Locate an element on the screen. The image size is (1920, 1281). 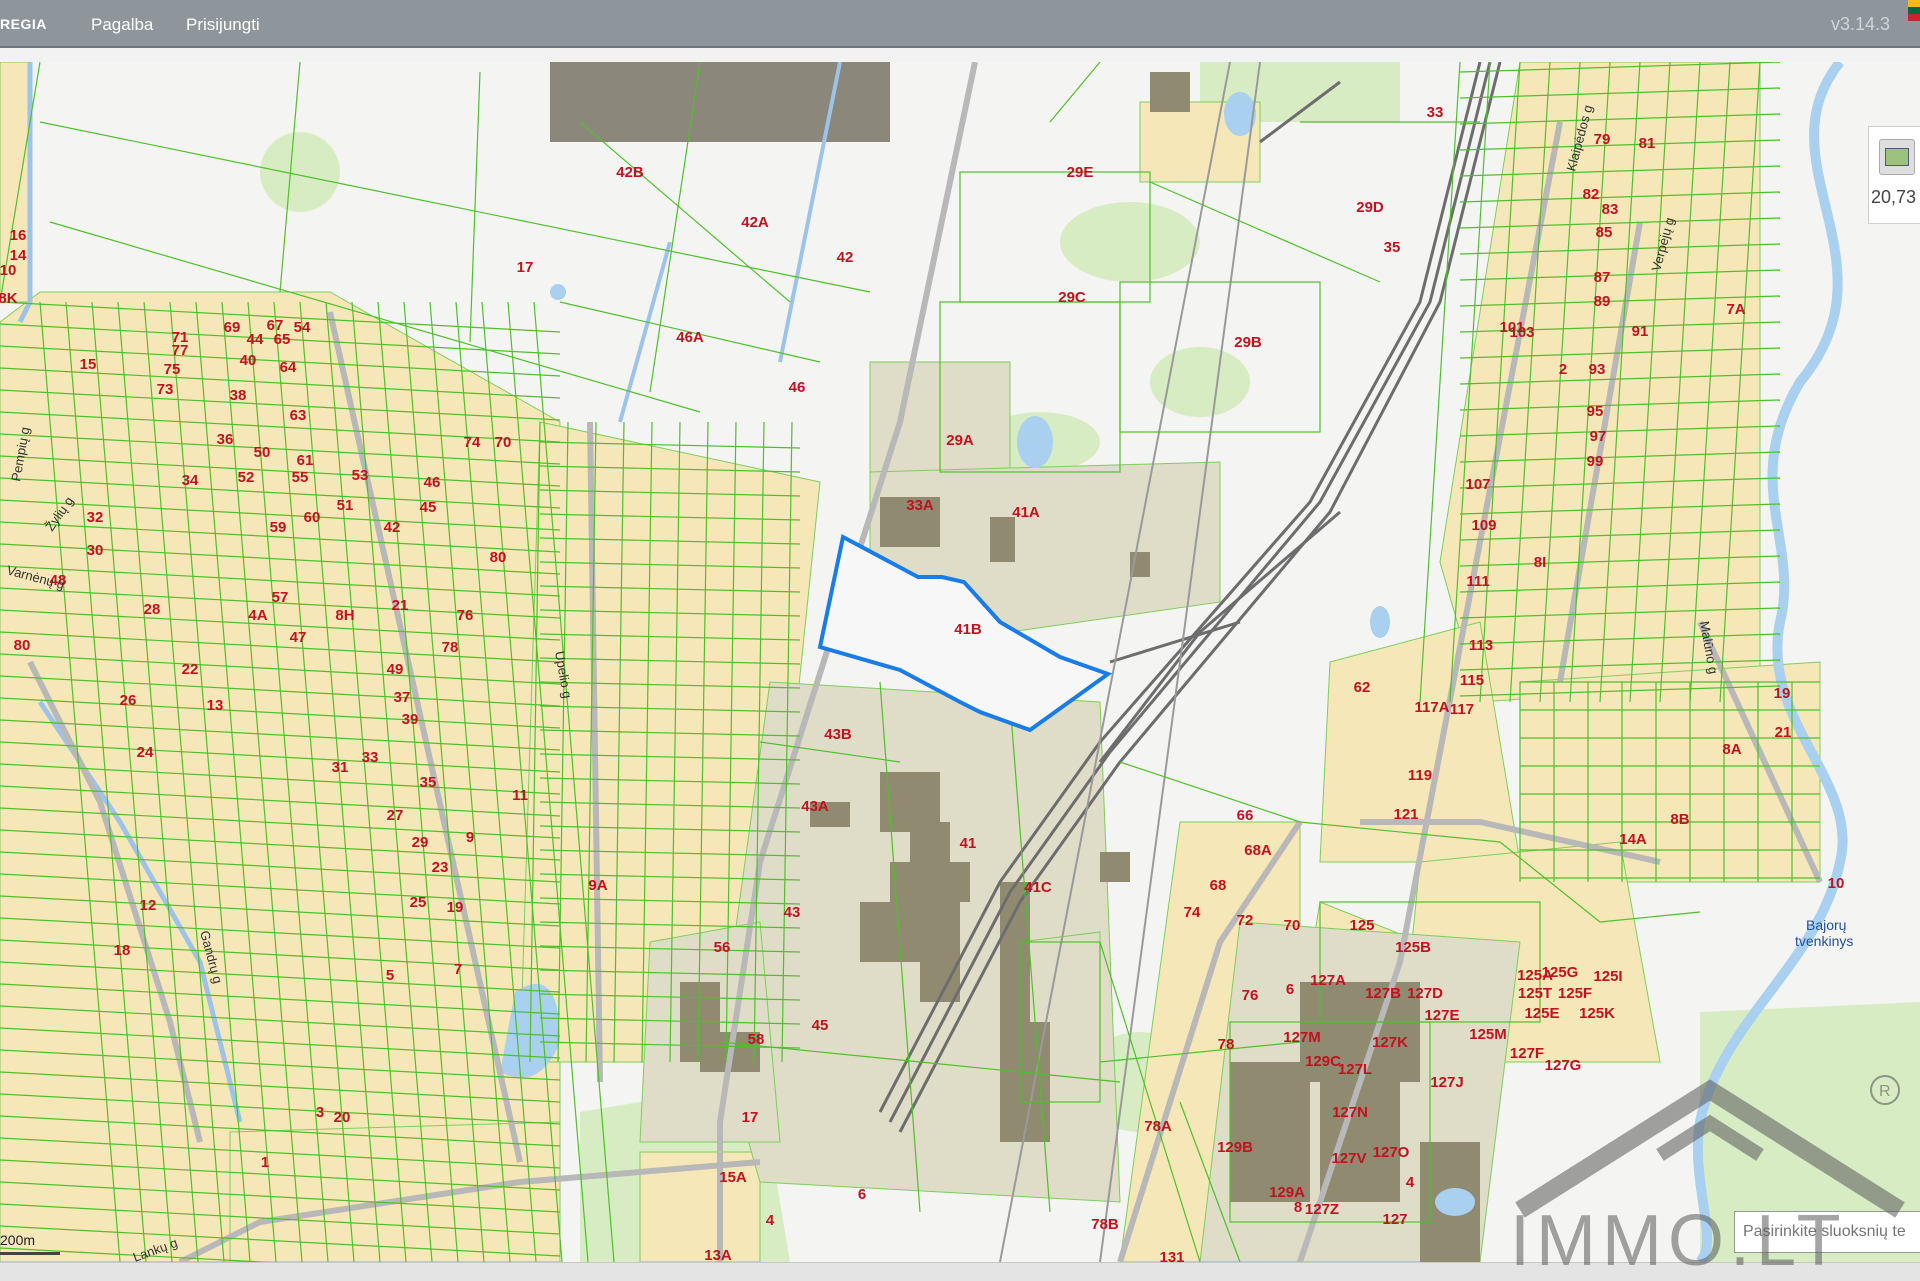
parcel-label: 73 is located at coordinates (165, 389).